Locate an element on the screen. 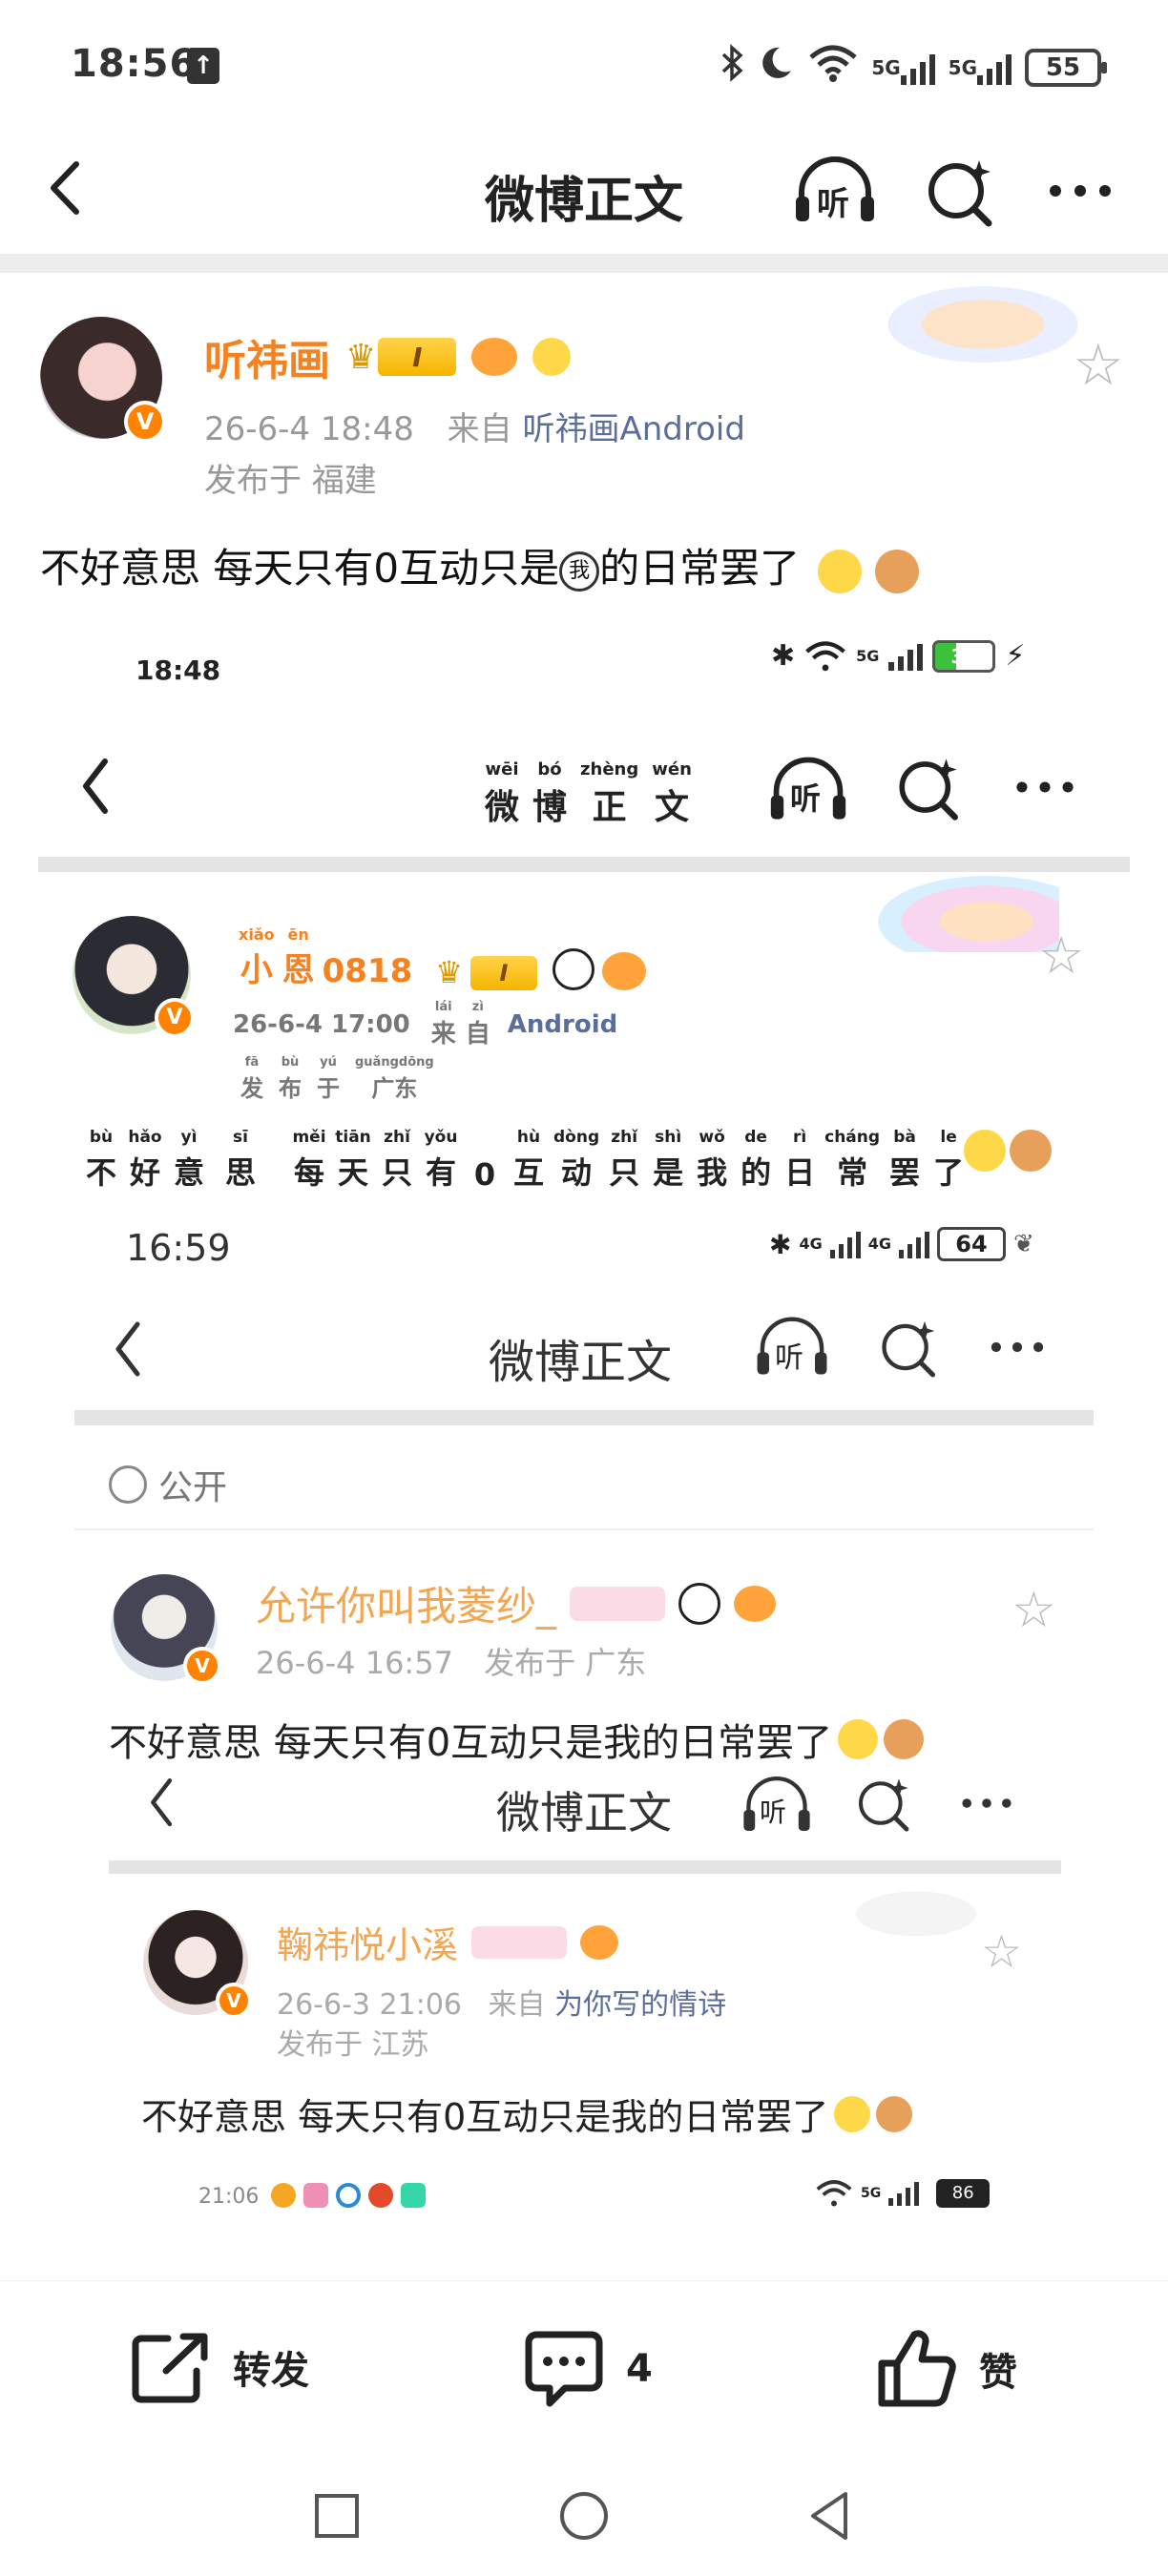 This screenshot has width=1168, height=2576. shot3-back-icon is located at coordinates (162, 1802).